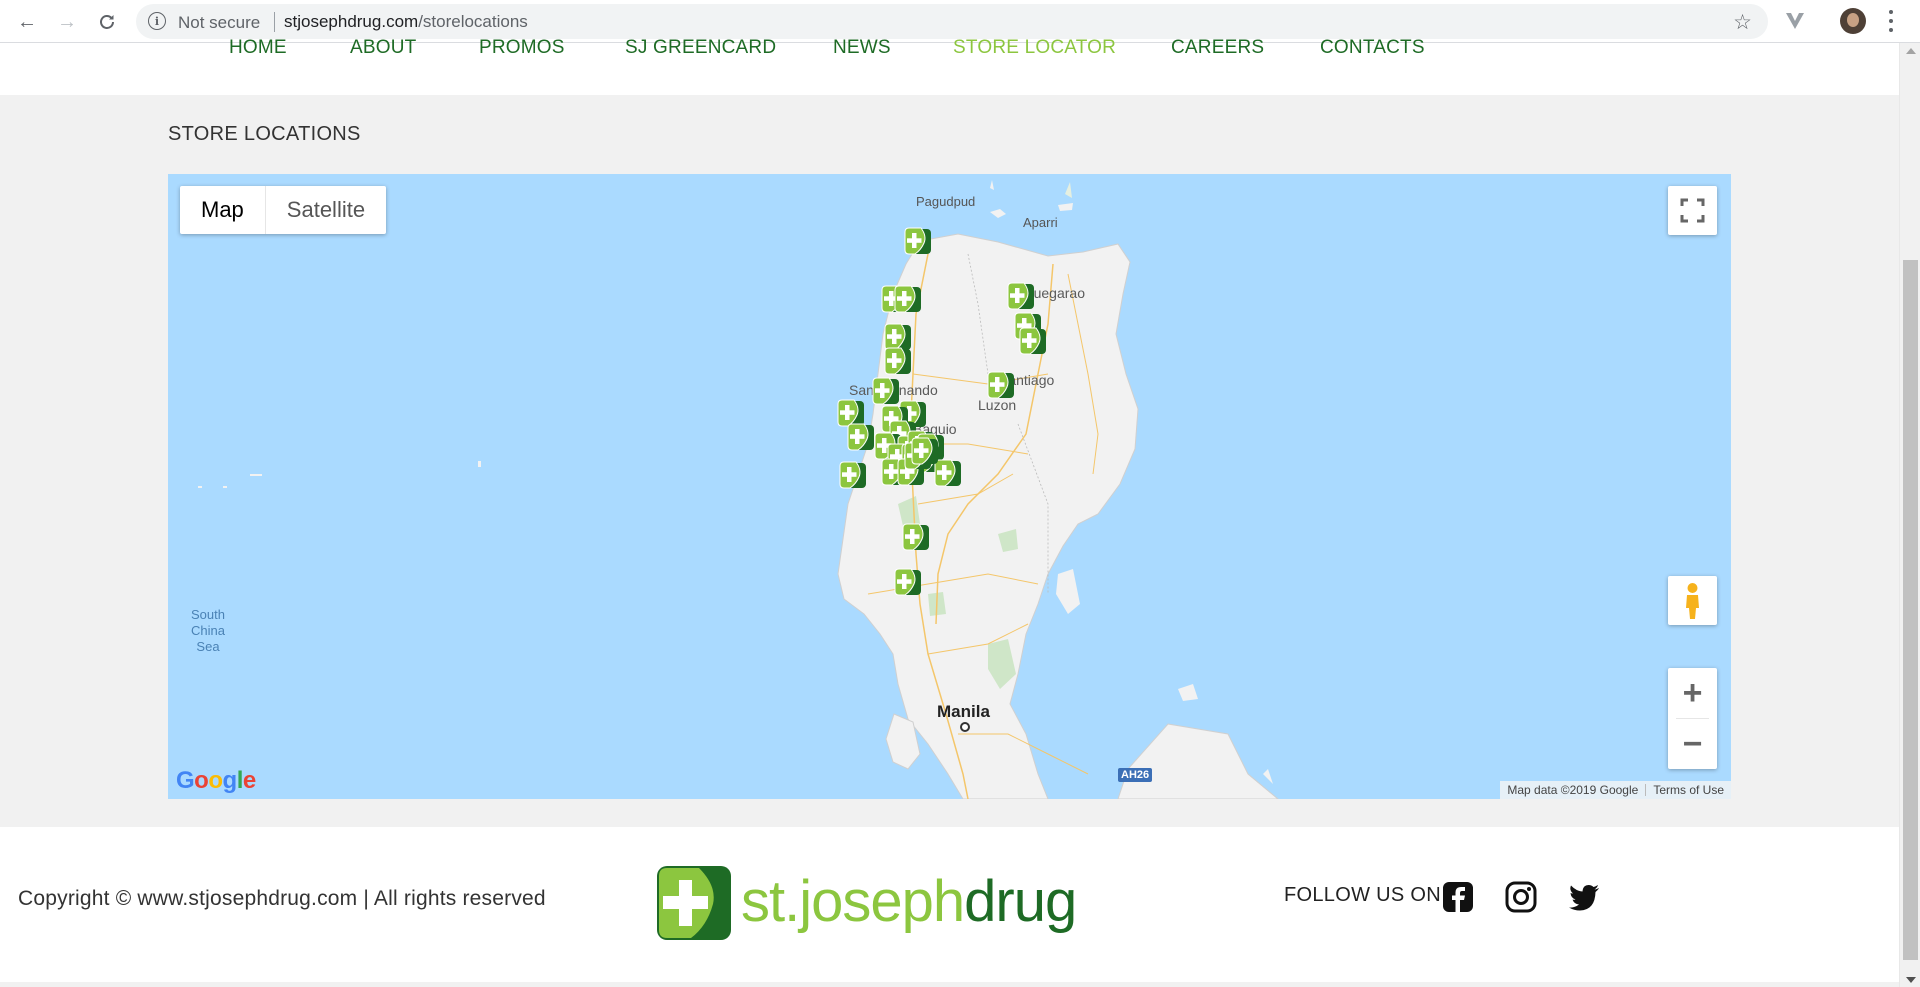 The width and height of the screenshot is (1920, 987). I want to click on label-pagudpud: Pagudpud, so click(946, 201).